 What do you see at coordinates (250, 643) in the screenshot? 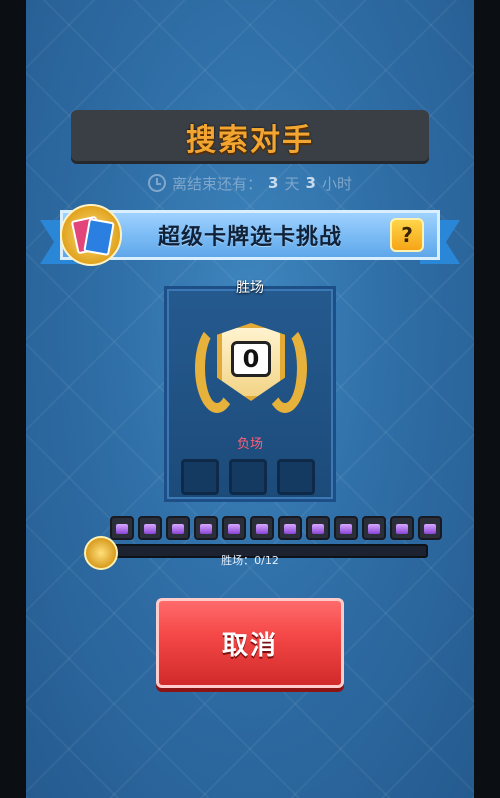
I see `cancel-button: 取消` at bounding box center [250, 643].